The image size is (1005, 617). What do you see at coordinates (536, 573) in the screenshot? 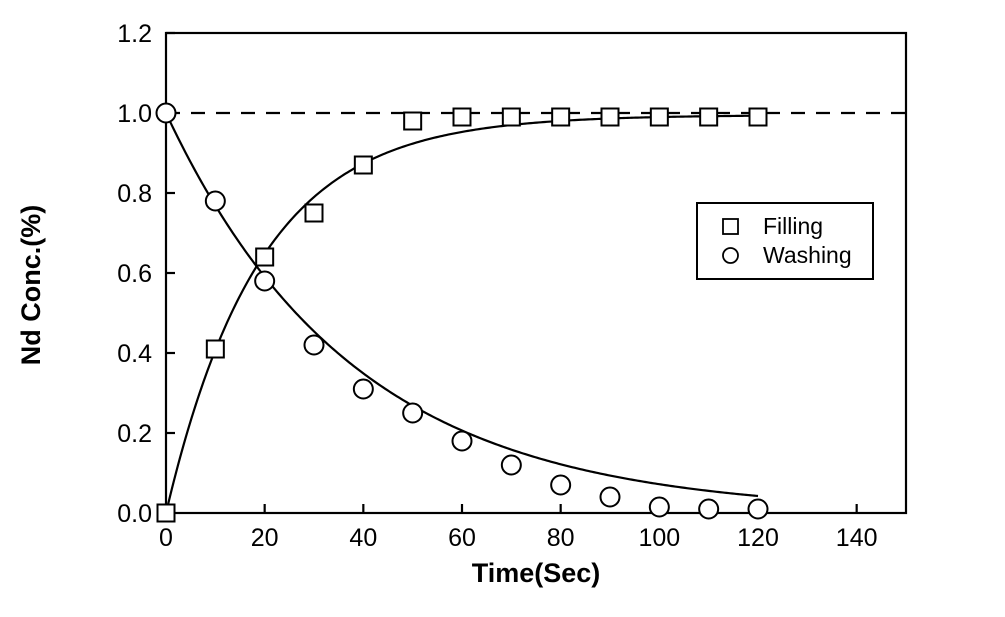
I see `x-axis-title: Time(Sec)` at bounding box center [536, 573].